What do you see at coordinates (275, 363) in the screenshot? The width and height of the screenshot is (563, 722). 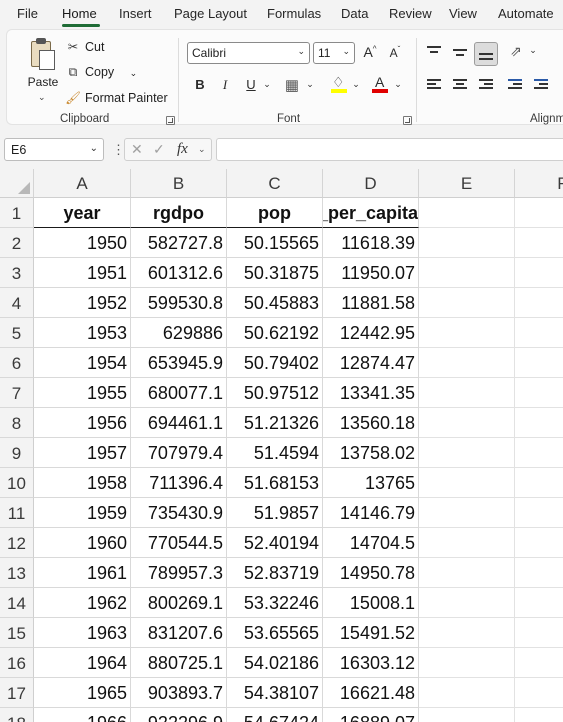 I see `cell: 50.79402` at bounding box center [275, 363].